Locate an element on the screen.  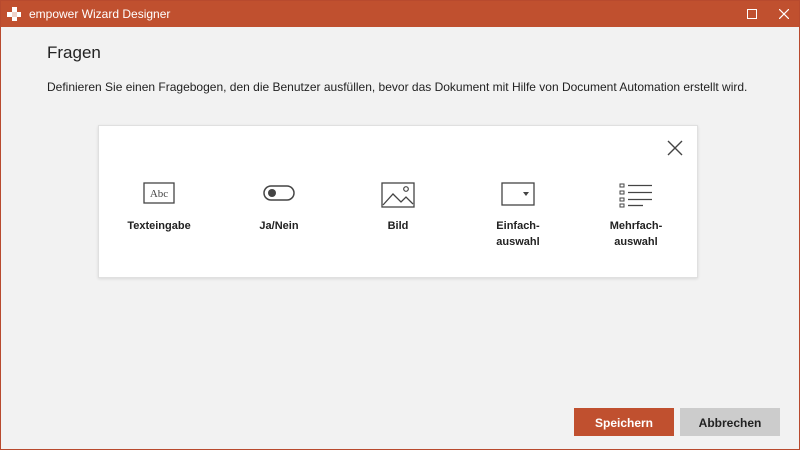
page-title: Fragen is located at coordinates (74, 52).